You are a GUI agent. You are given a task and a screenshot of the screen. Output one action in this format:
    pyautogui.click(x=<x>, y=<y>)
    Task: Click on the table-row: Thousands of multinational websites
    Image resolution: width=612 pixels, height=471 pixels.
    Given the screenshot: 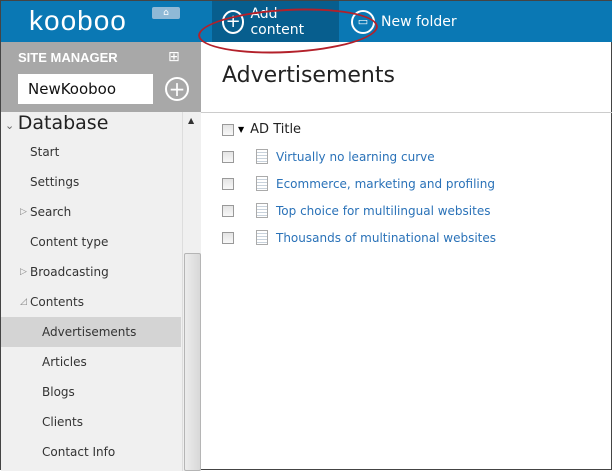 What is the action you would take?
    pyautogui.click(x=359, y=237)
    